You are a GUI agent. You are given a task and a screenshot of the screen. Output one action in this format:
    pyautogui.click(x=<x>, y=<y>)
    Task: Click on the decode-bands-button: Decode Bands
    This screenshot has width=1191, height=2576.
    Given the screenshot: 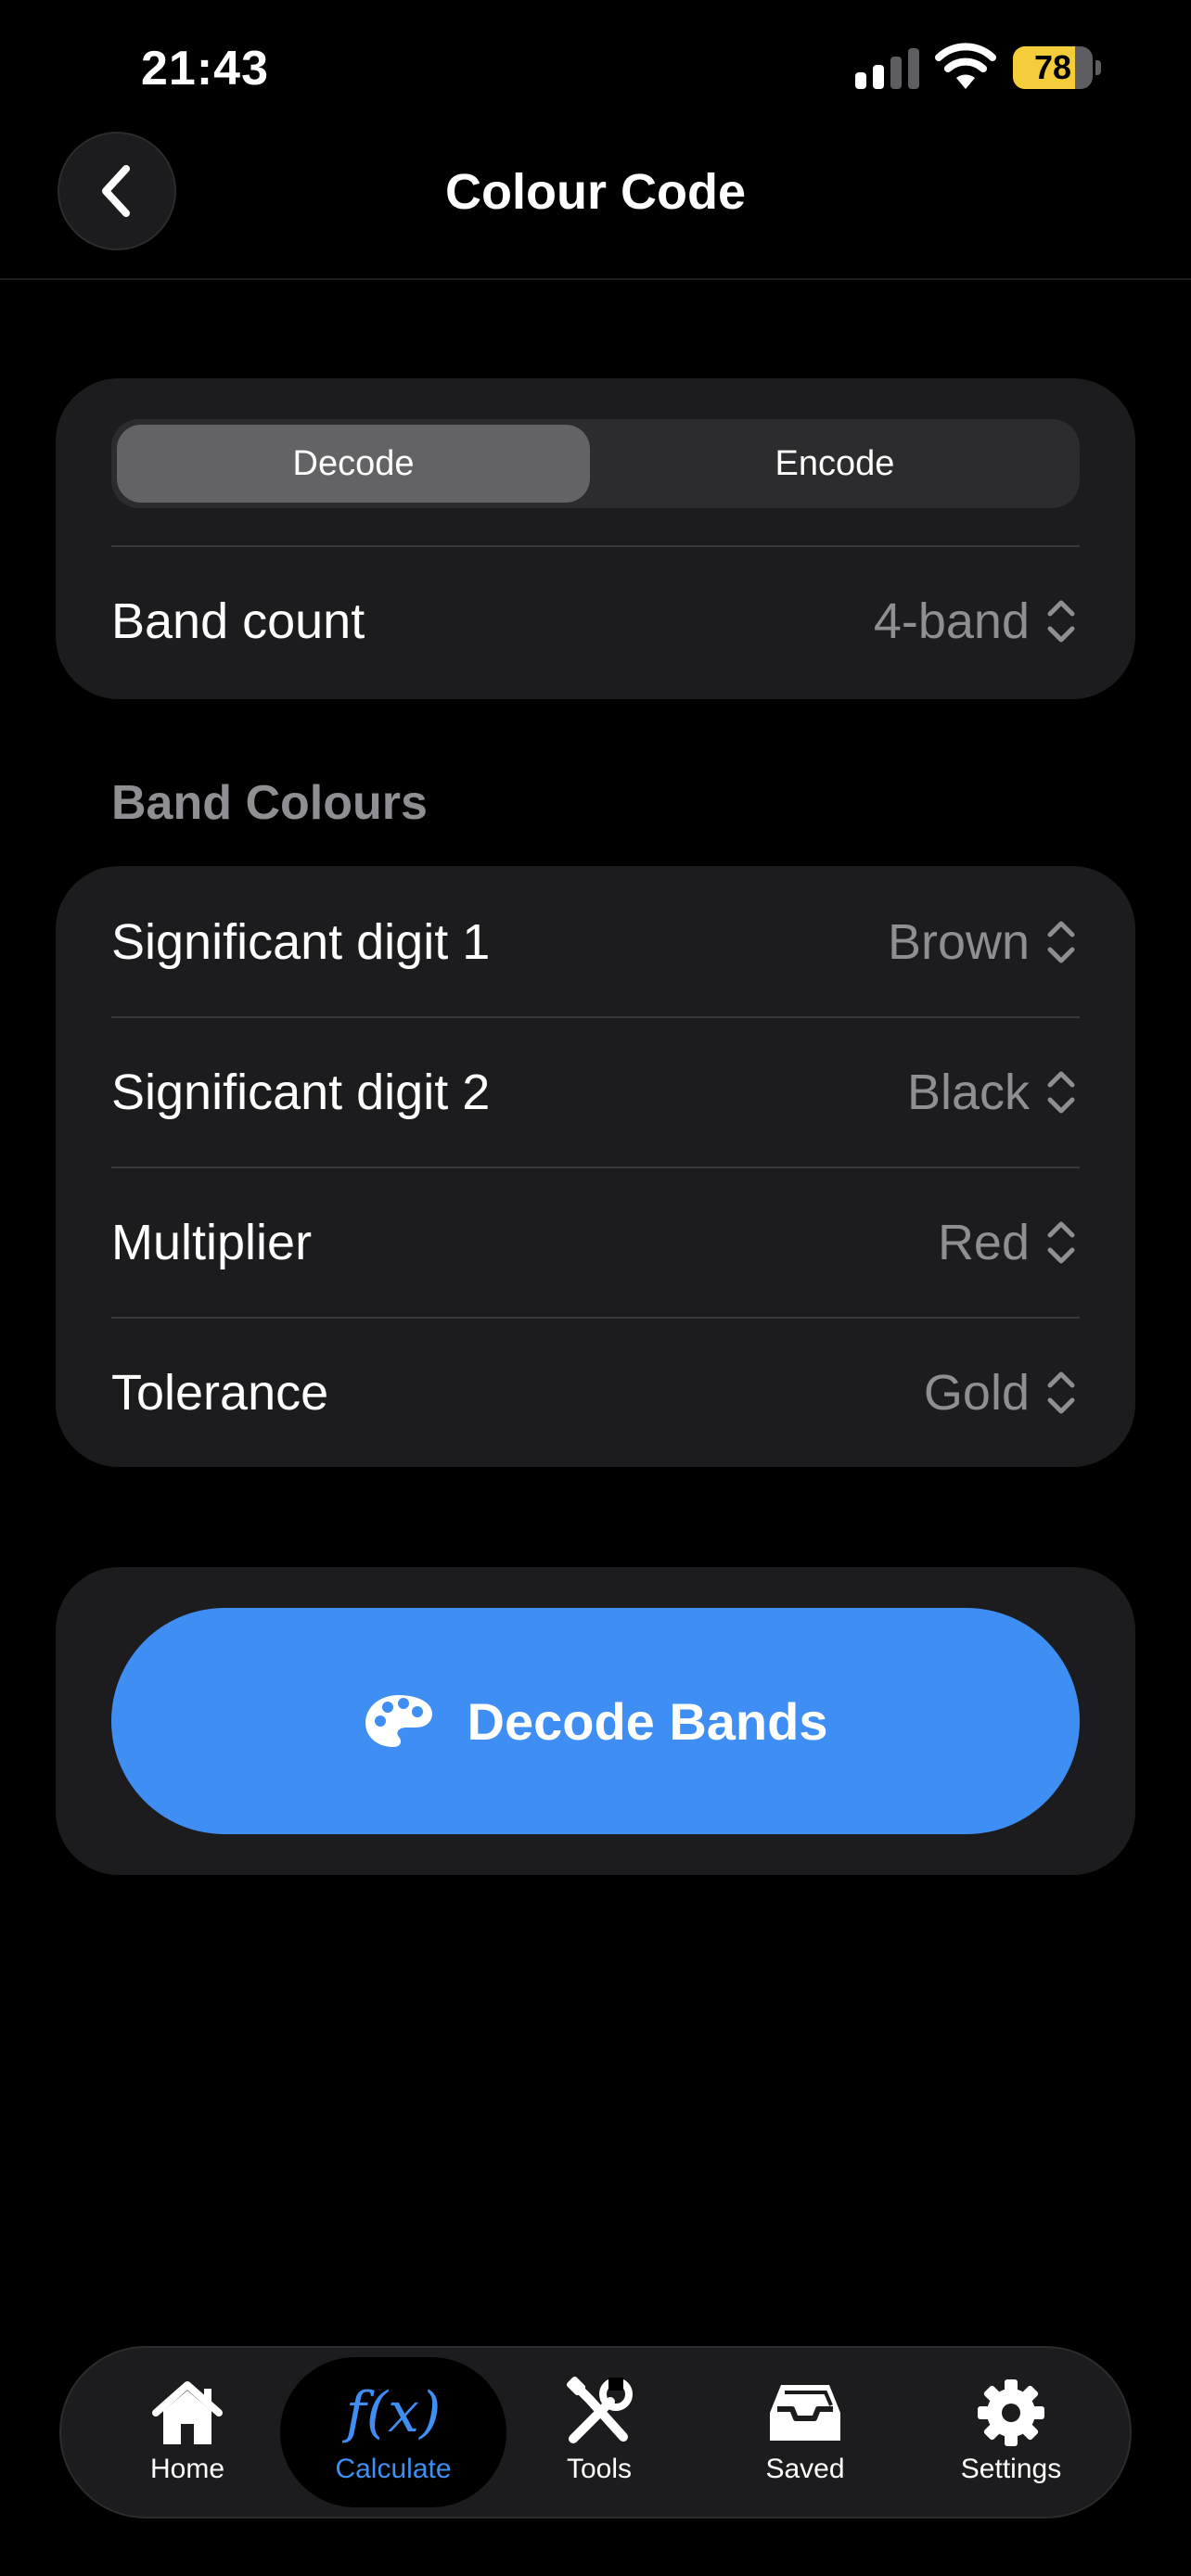 What is the action you would take?
    pyautogui.click(x=595, y=1721)
    